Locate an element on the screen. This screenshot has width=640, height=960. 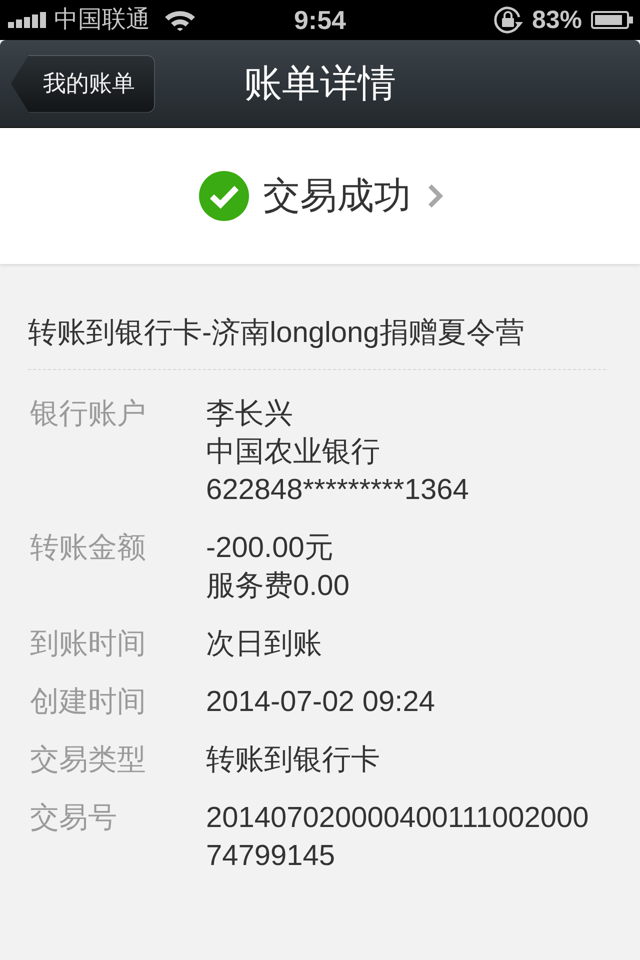
detail-value: 201407020000400111002000 74799145 is located at coordinates (397, 837).